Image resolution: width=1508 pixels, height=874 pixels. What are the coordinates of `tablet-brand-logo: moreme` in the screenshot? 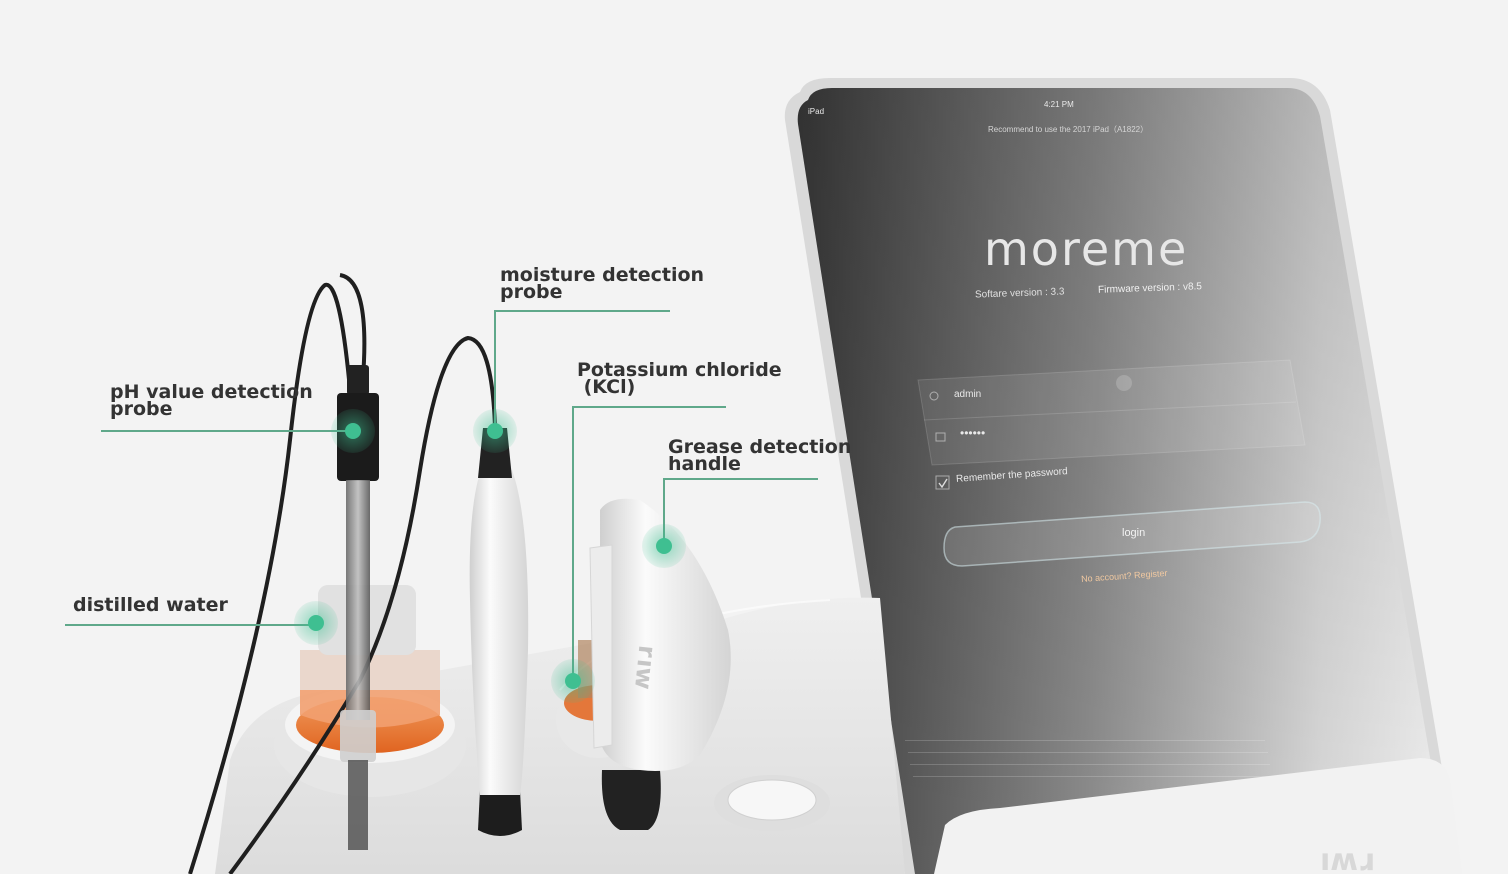 It's located at (1086, 249).